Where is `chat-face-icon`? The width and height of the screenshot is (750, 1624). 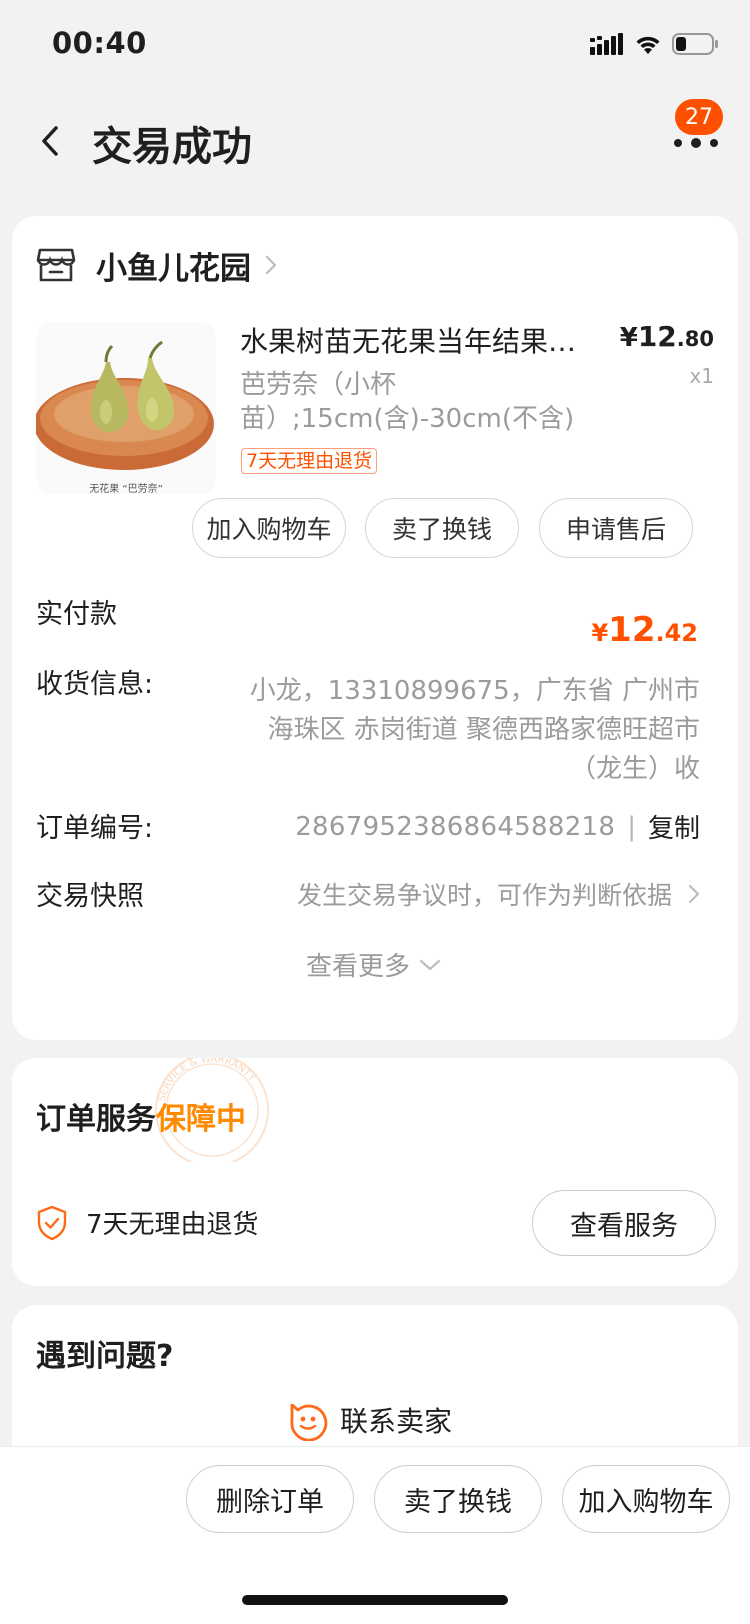
chat-face-icon is located at coordinates (309, 1422).